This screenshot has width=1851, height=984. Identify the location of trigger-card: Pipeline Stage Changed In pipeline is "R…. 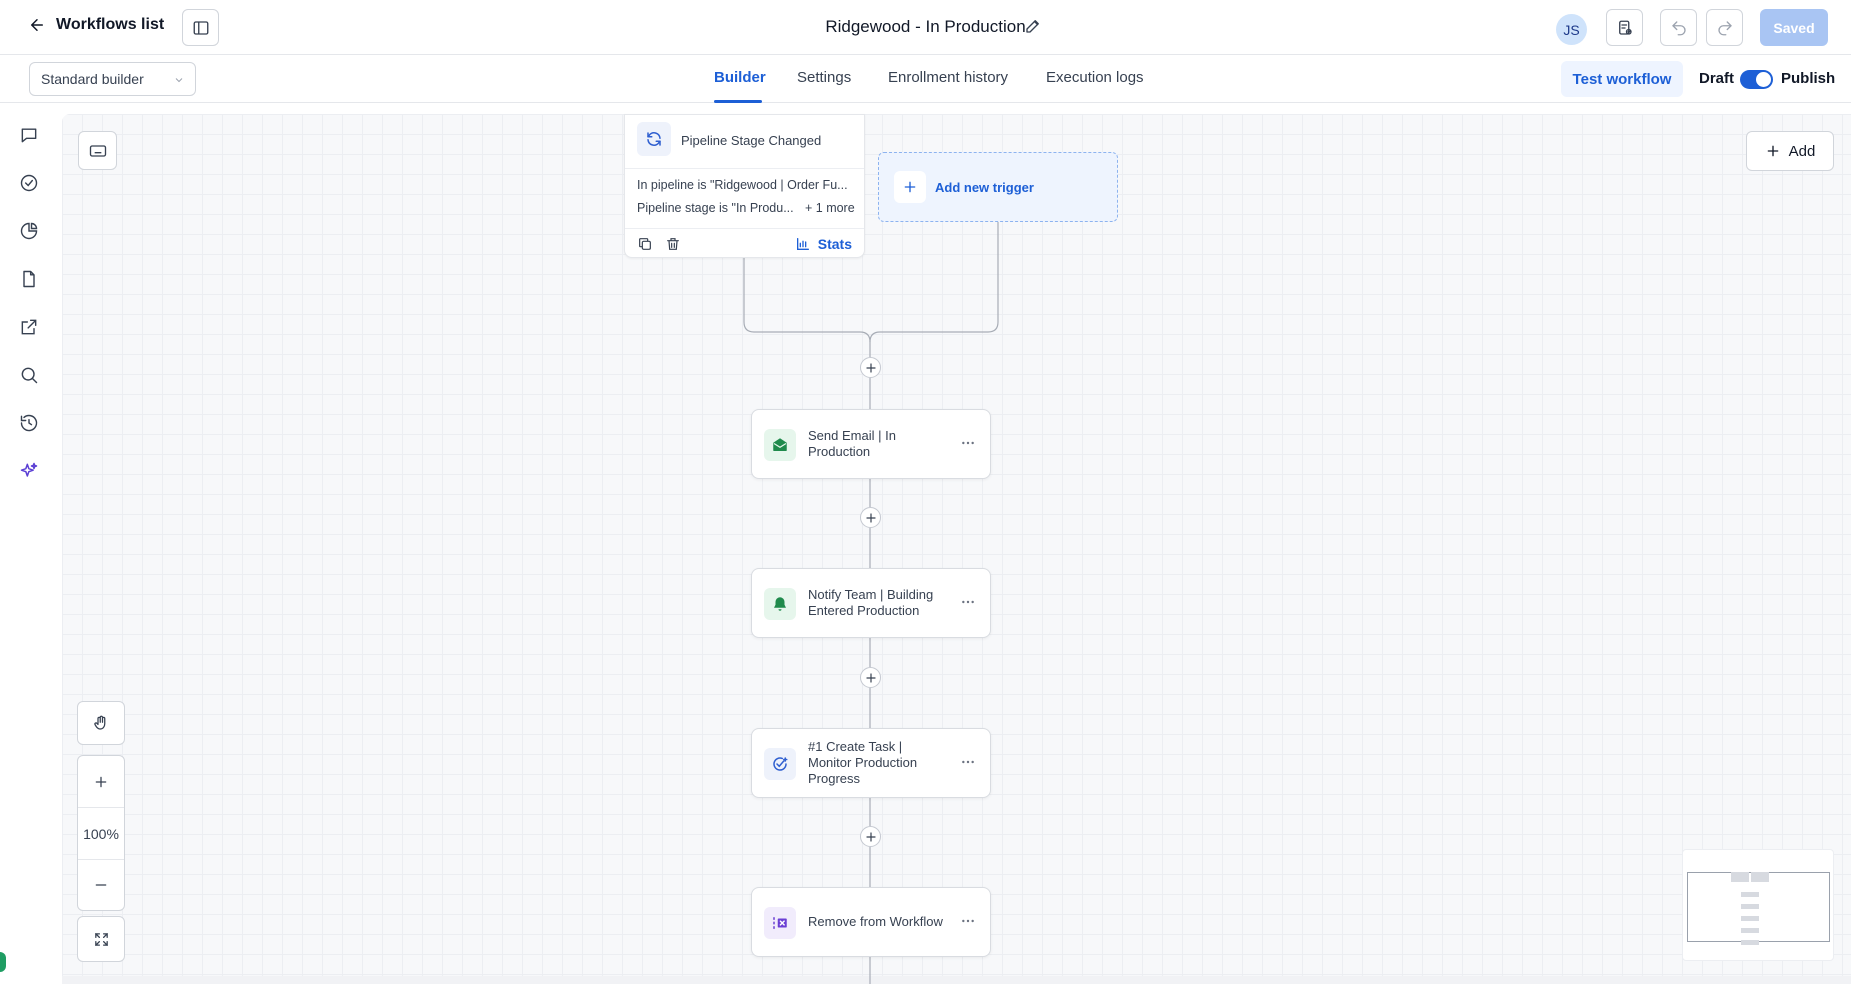
(744, 186).